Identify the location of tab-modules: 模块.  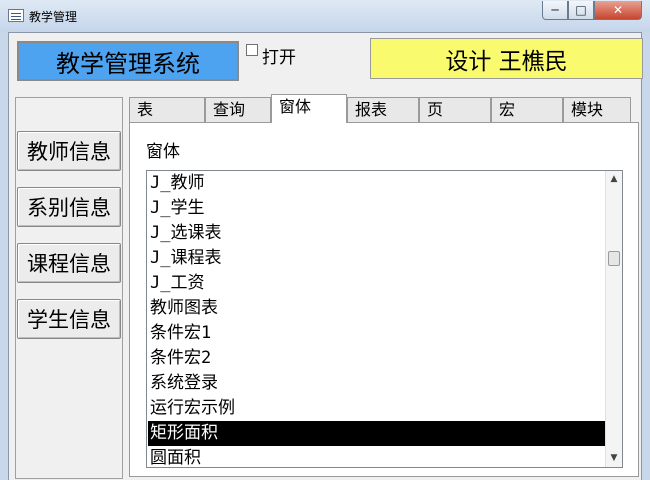
(597, 109).